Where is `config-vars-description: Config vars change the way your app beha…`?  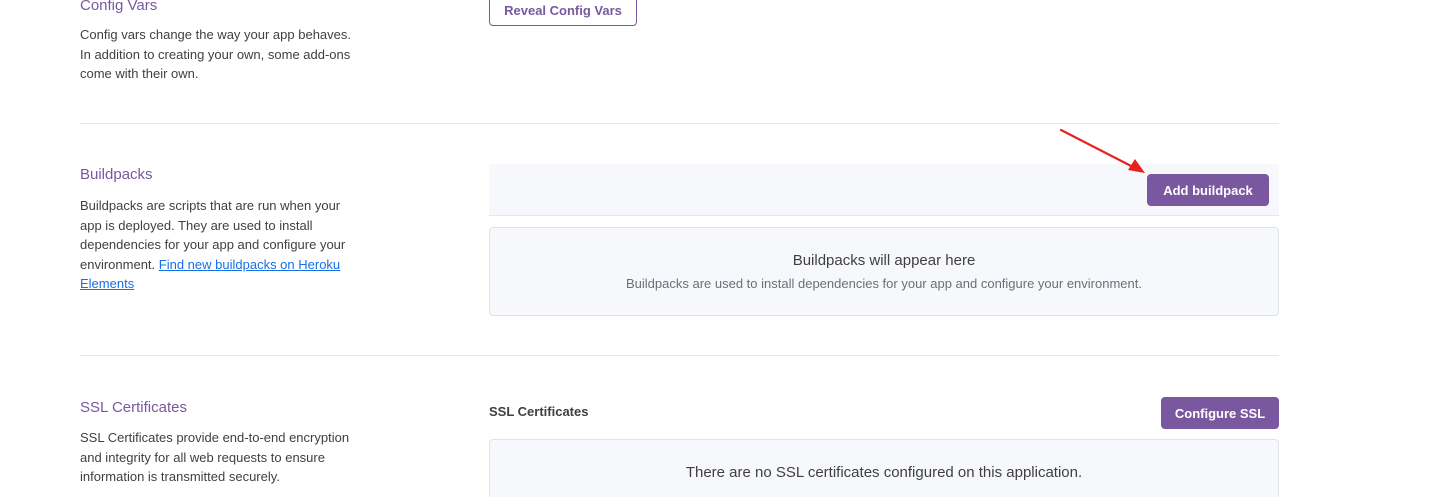
config-vars-description: Config vars change the way your app beha… is located at coordinates (216, 54).